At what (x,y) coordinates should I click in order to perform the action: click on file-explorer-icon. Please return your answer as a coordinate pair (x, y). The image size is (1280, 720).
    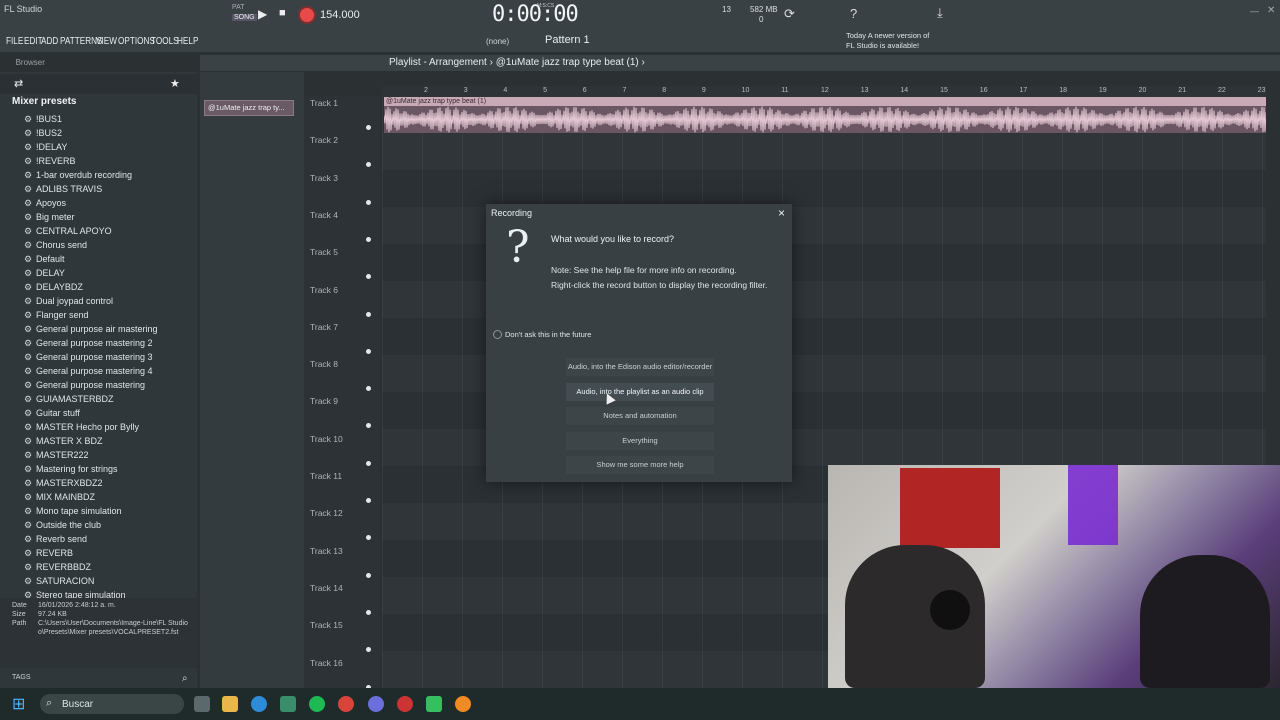
    Looking at the image, I should click on (230, 704).